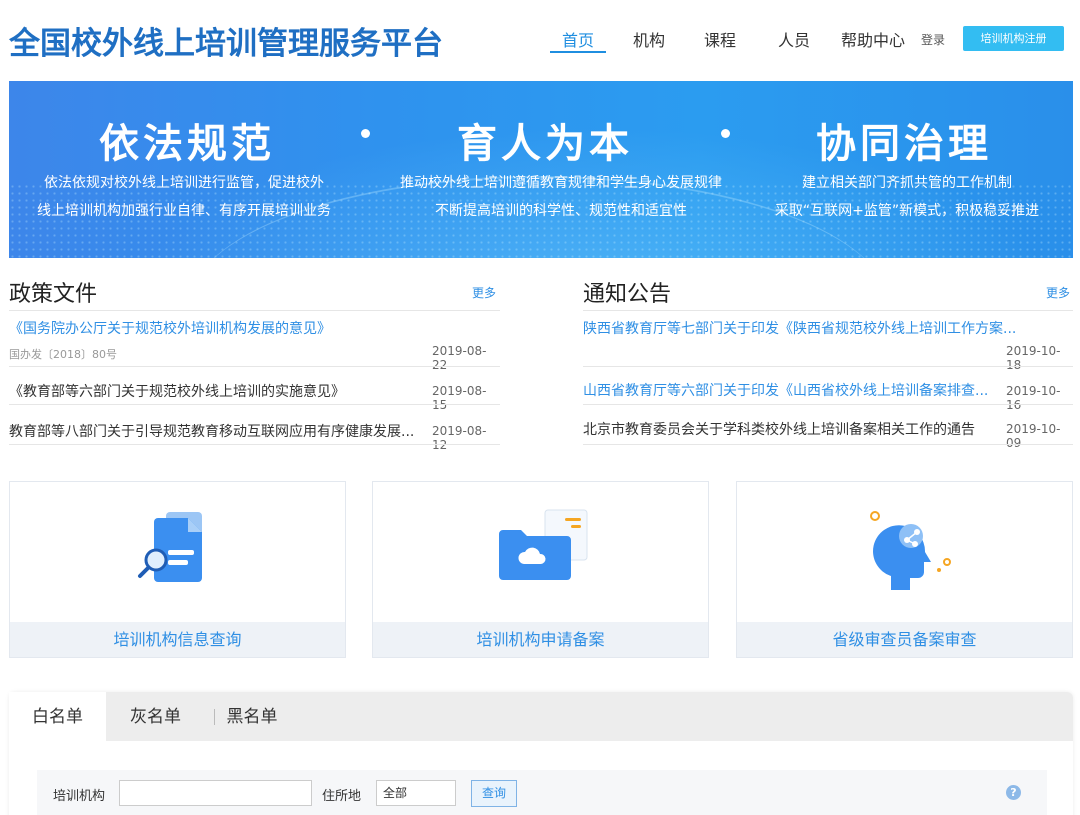 This screenshot has width=1080, height=815. What do you see at coordinates (649, 39) in the screenshot?
I see `nav-institutions: 机构` at bounding box center [649, 39].